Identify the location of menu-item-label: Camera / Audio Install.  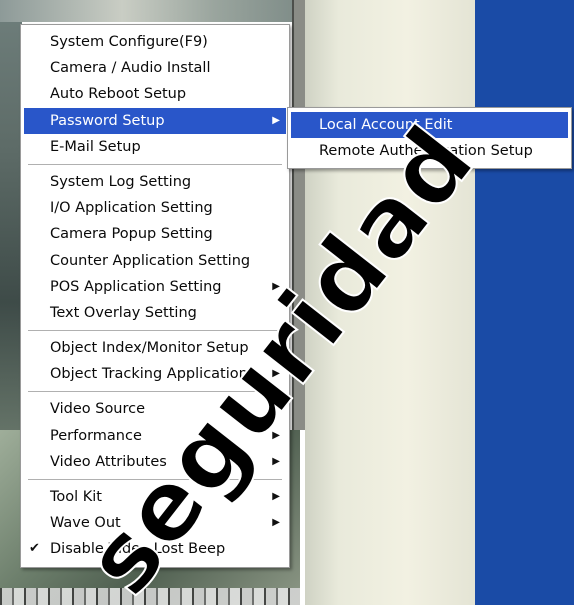
(130, 68).